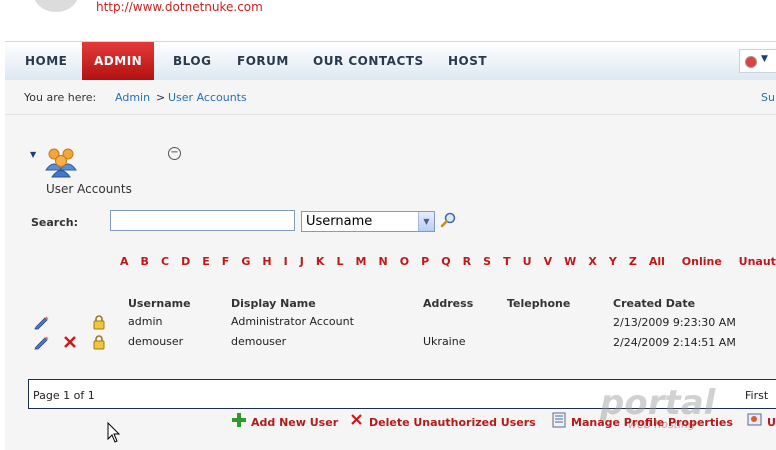 Image resolution: width=776 pixels, height=450 pixels. I want to click on manage-profile-properties-button: Manage Profile Properties, so click(652, 422).